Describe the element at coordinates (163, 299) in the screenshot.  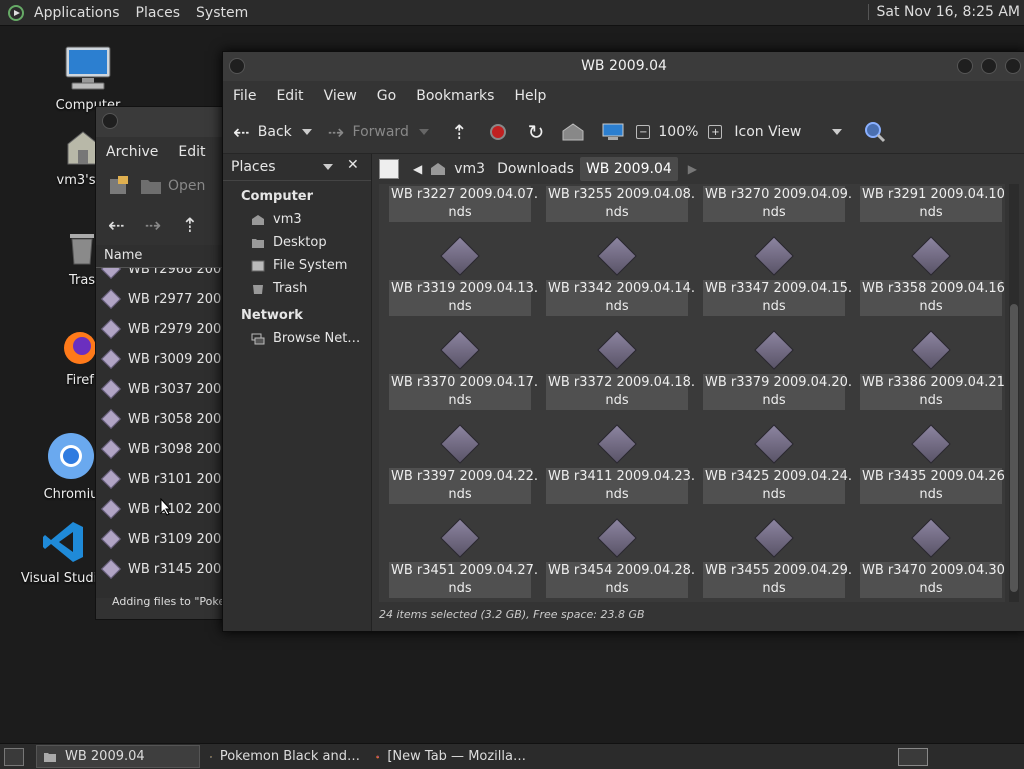
I see `list-item: WB r2977 2009` at that location.